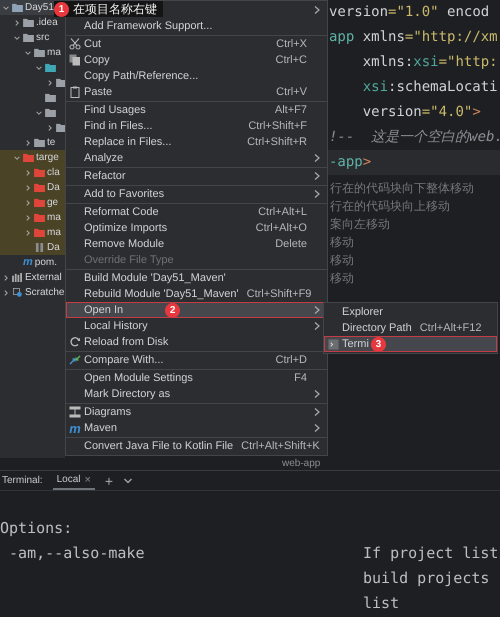  Describe the element at coordinates (115, 9) in the screenshot. I see `callout-label: 在项目名称右键` at that location.